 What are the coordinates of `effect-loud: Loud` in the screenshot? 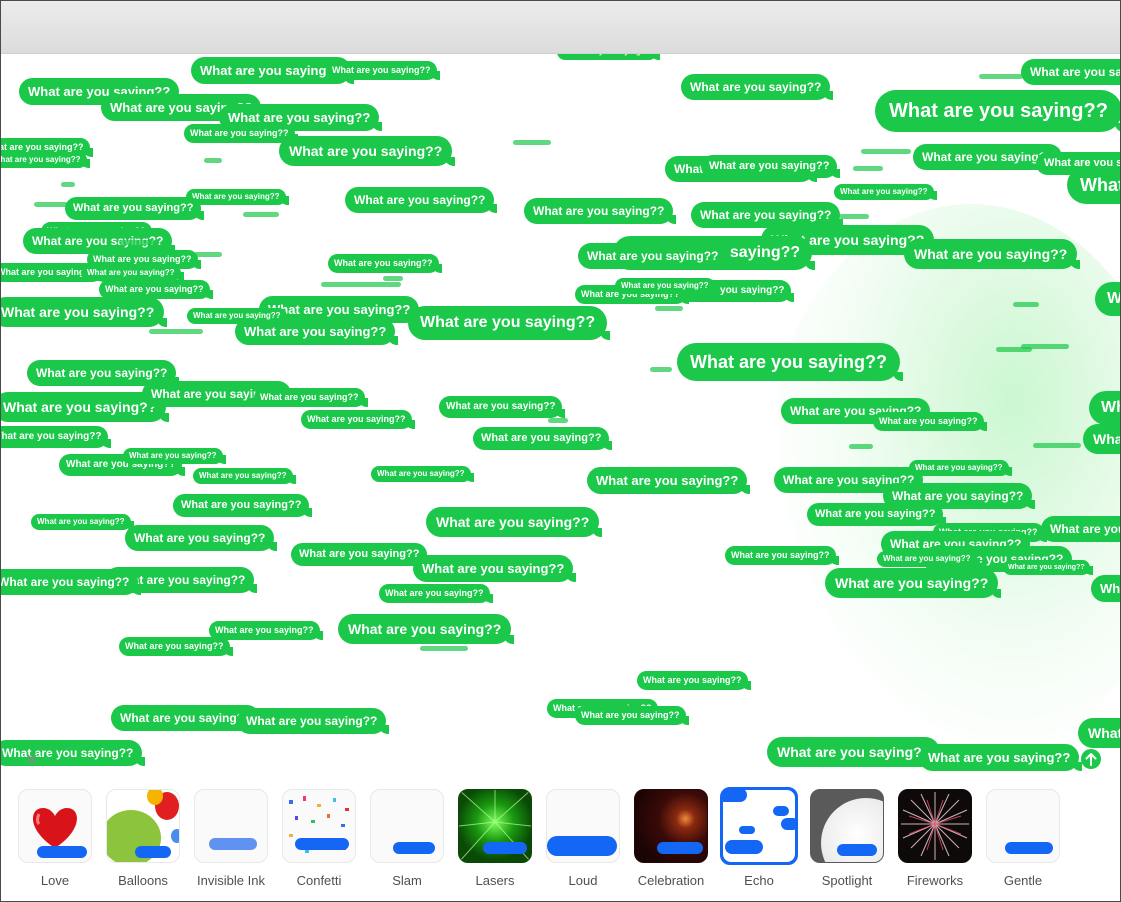 It's located at (583, 844).